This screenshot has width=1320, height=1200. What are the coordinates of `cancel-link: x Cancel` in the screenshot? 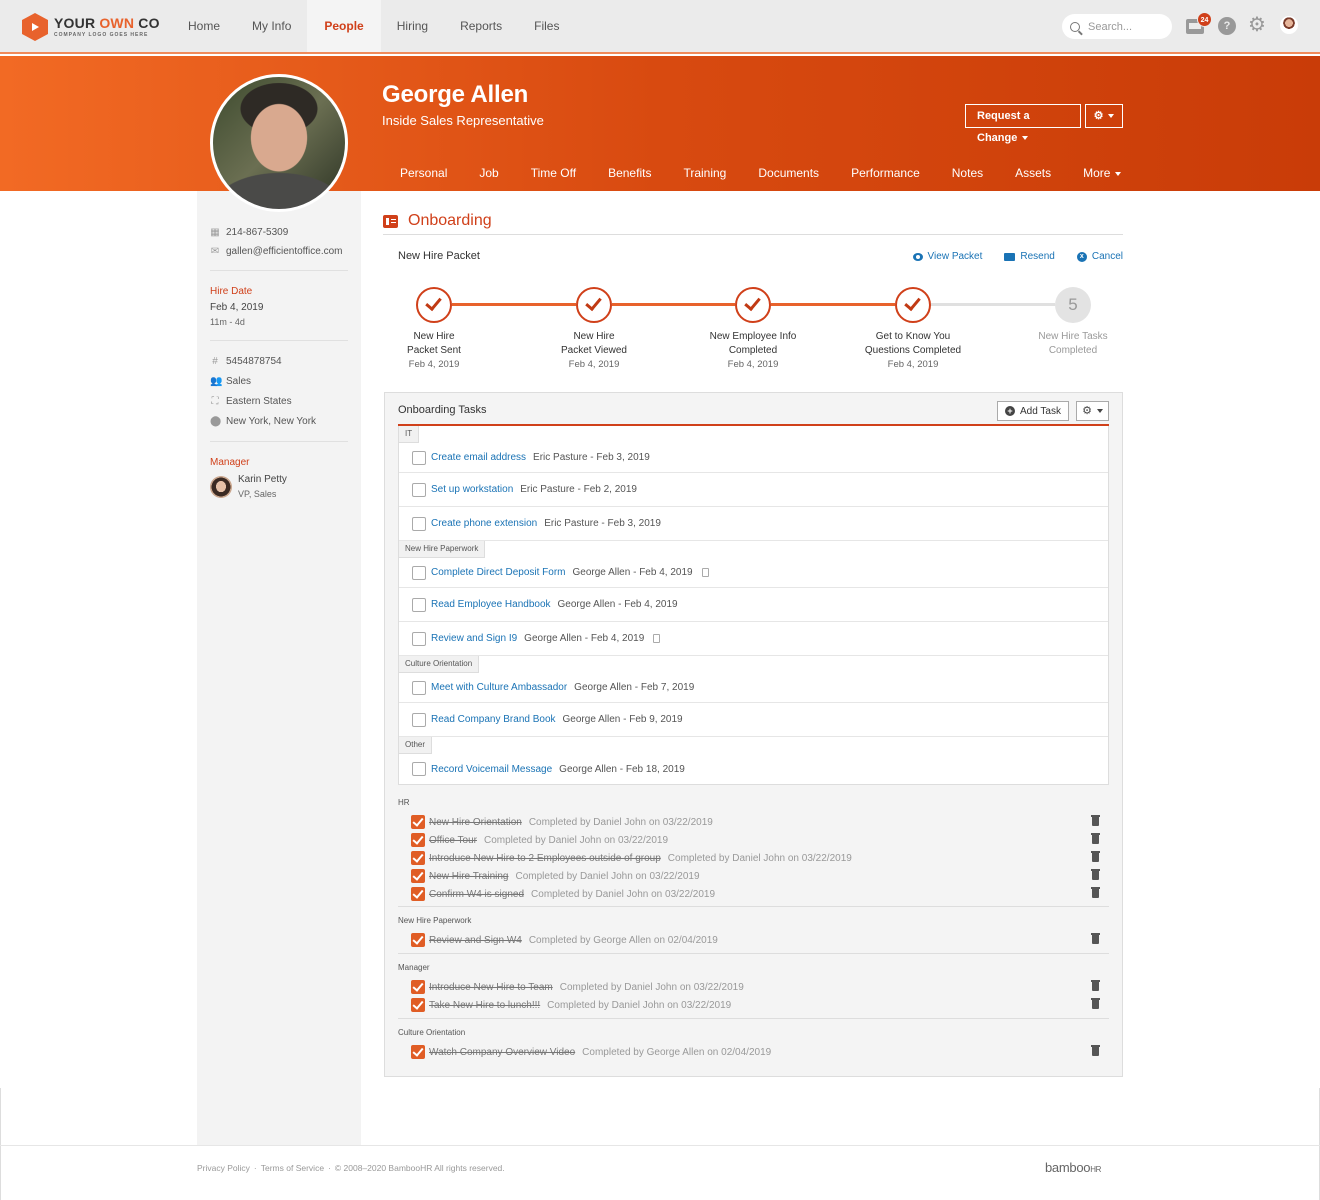 It's located at (1099, 256).